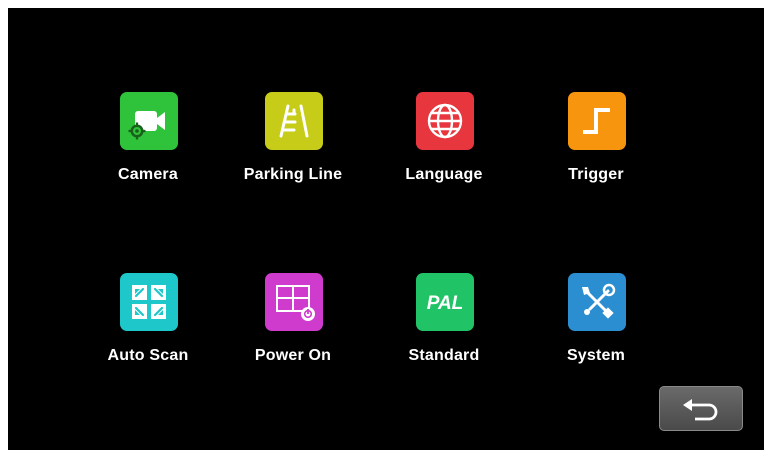 The width and height of the screenshot is (769, 454). I want to click on menu-item-label: Language, so click(444, 174).